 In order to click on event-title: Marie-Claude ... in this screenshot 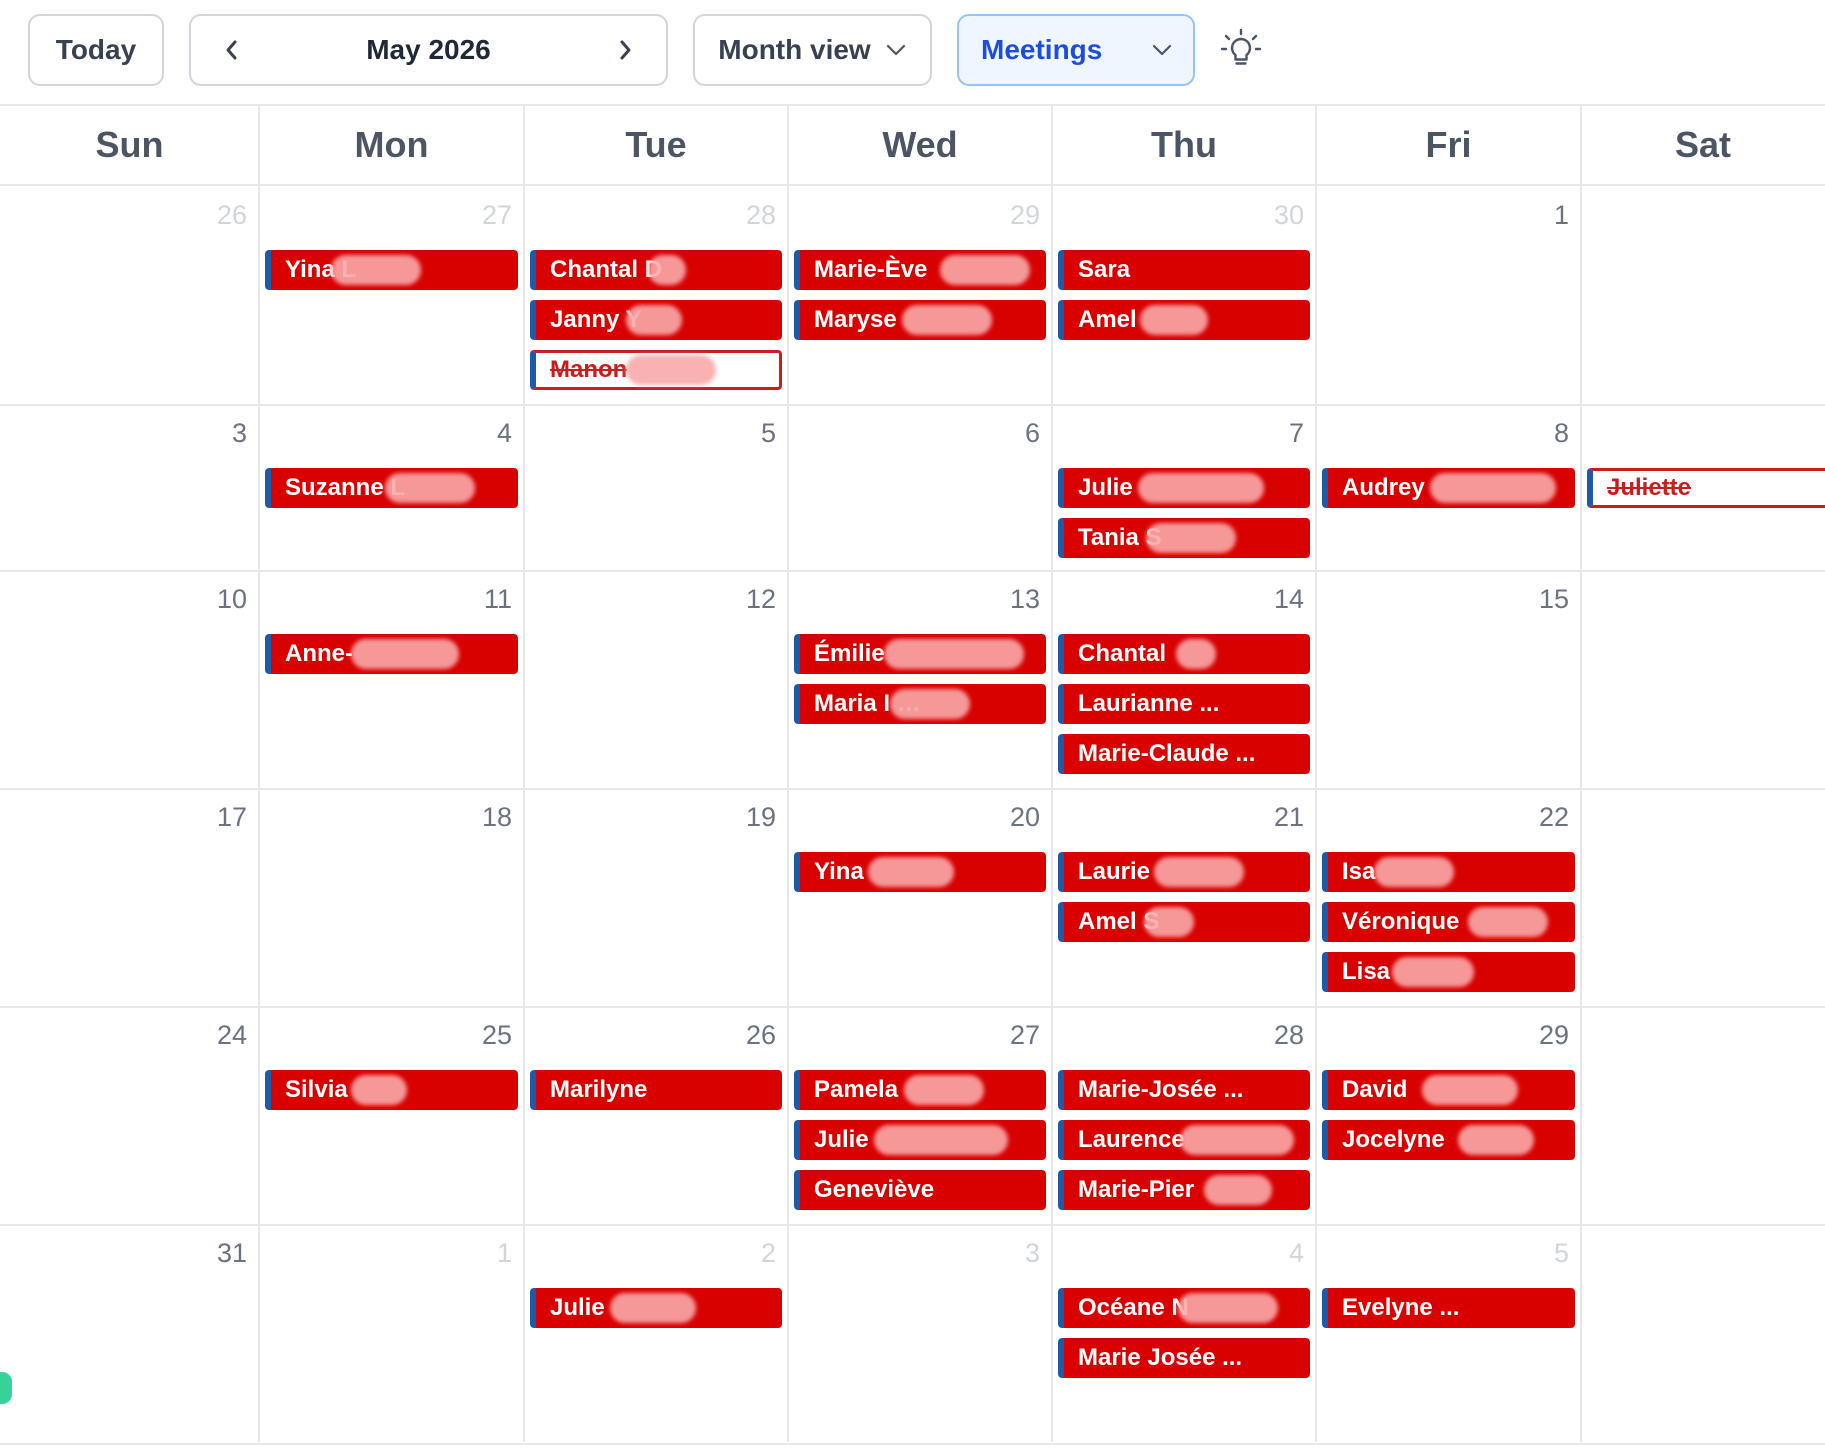, I will do `click(1167, 753)`.